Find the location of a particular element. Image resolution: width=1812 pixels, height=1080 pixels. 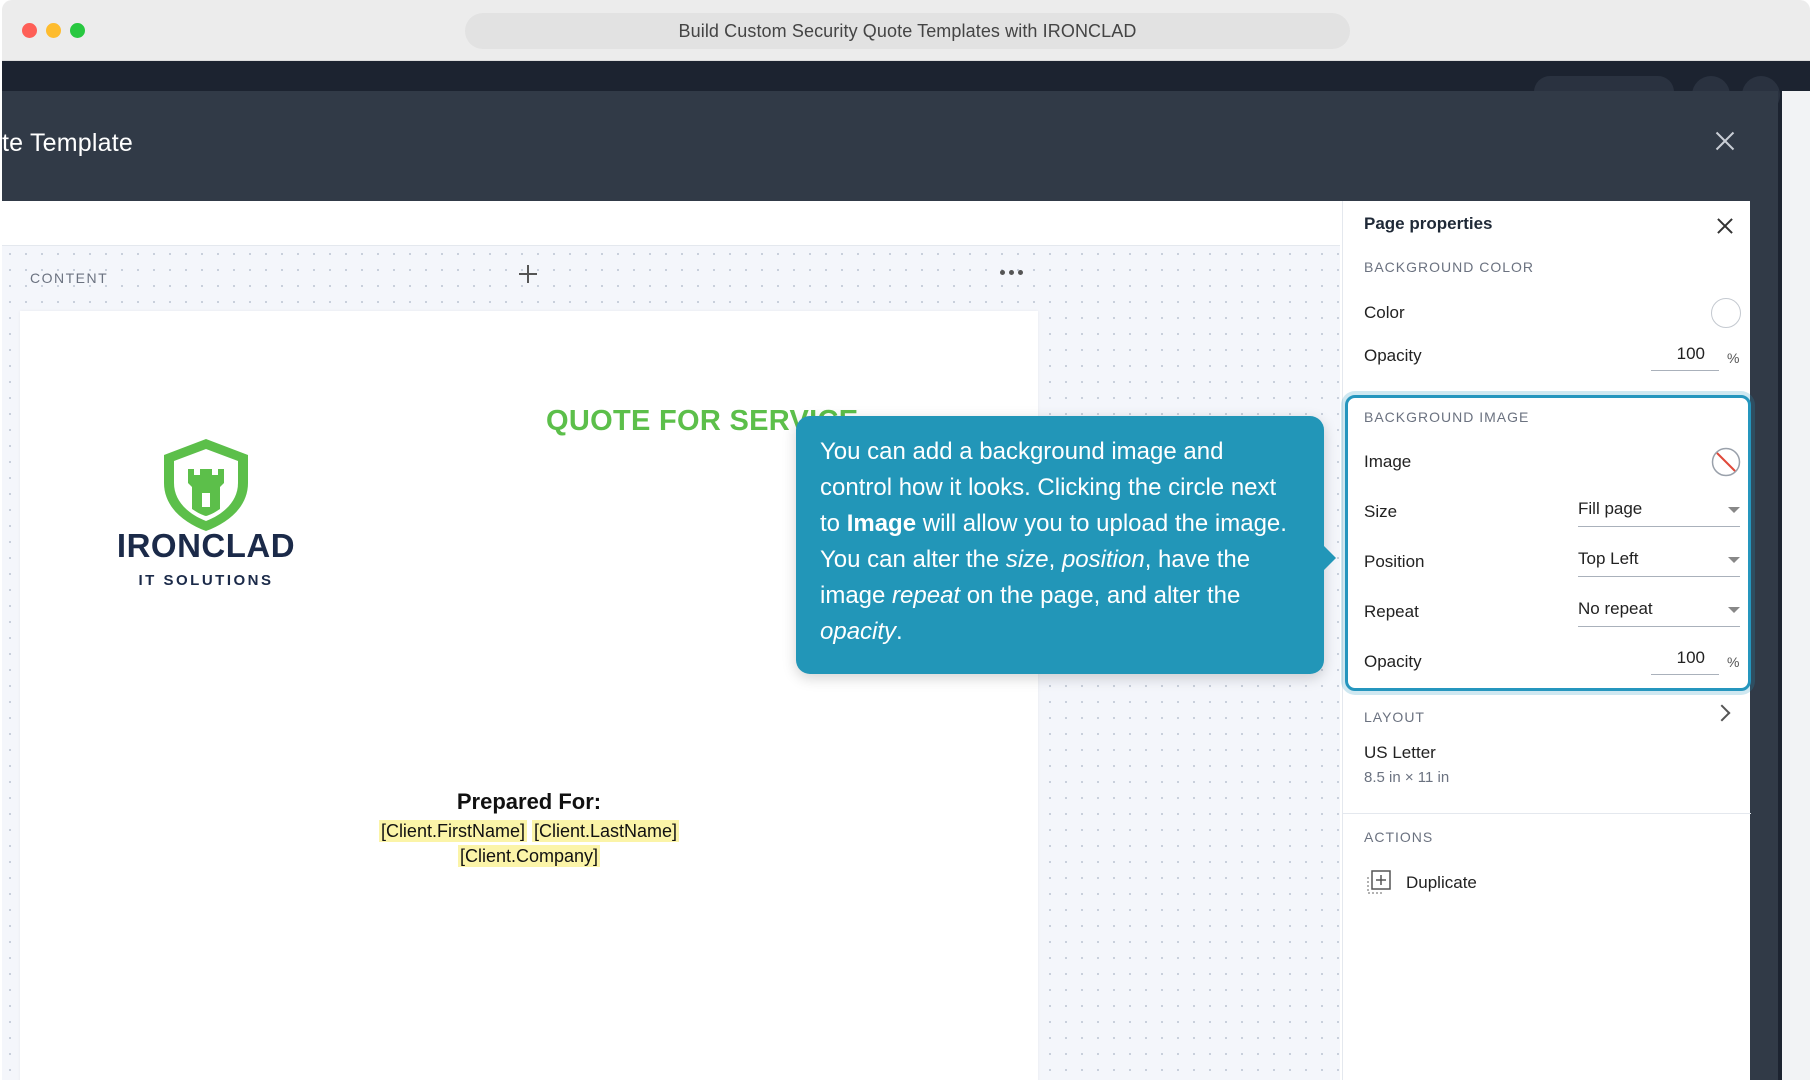

add-content-icon is located at coordinates (528, 274).